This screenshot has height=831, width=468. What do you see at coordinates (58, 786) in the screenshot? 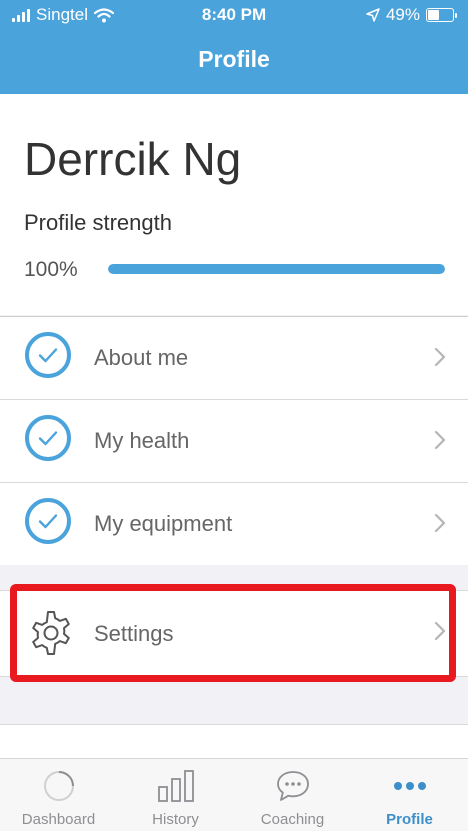
I see `dashboard-icon` at bounding box center [58, 786].